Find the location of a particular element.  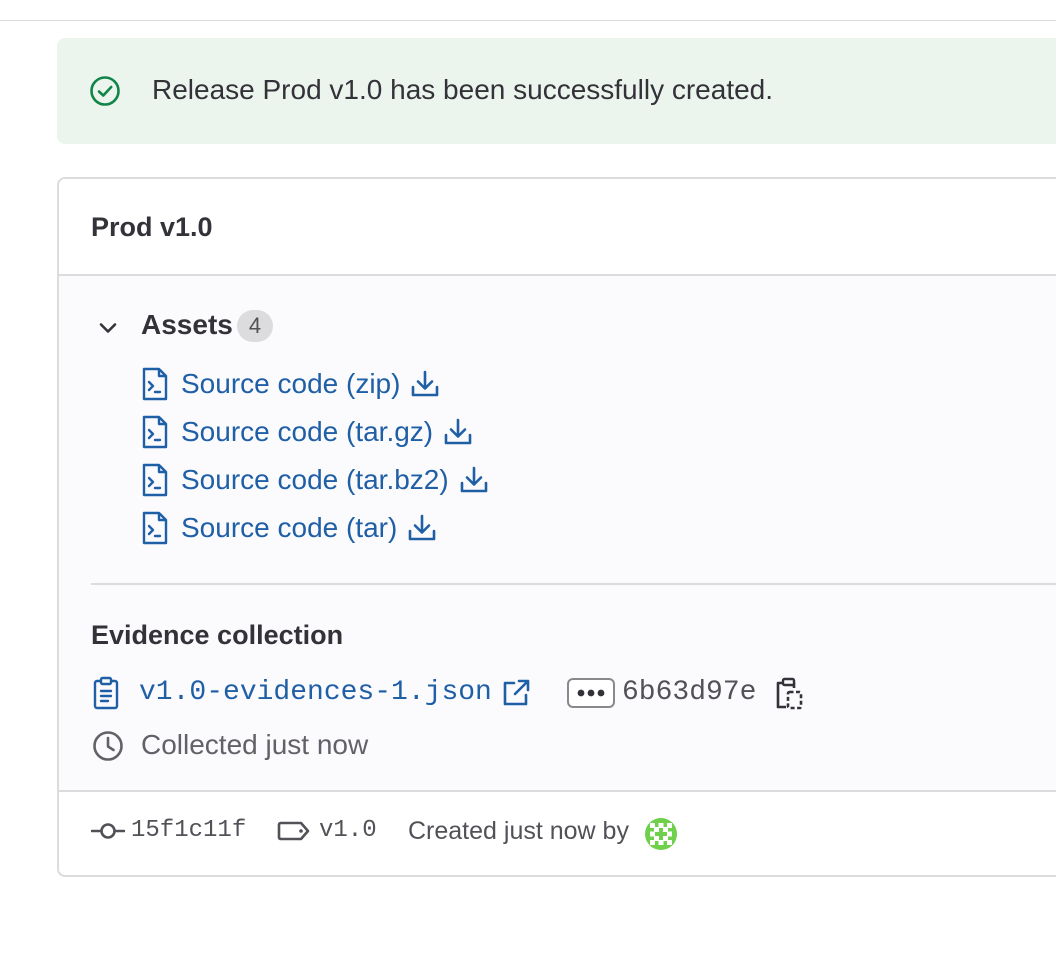

asset-link-tar: Source code (tar) is located at coordinates (289, 528).